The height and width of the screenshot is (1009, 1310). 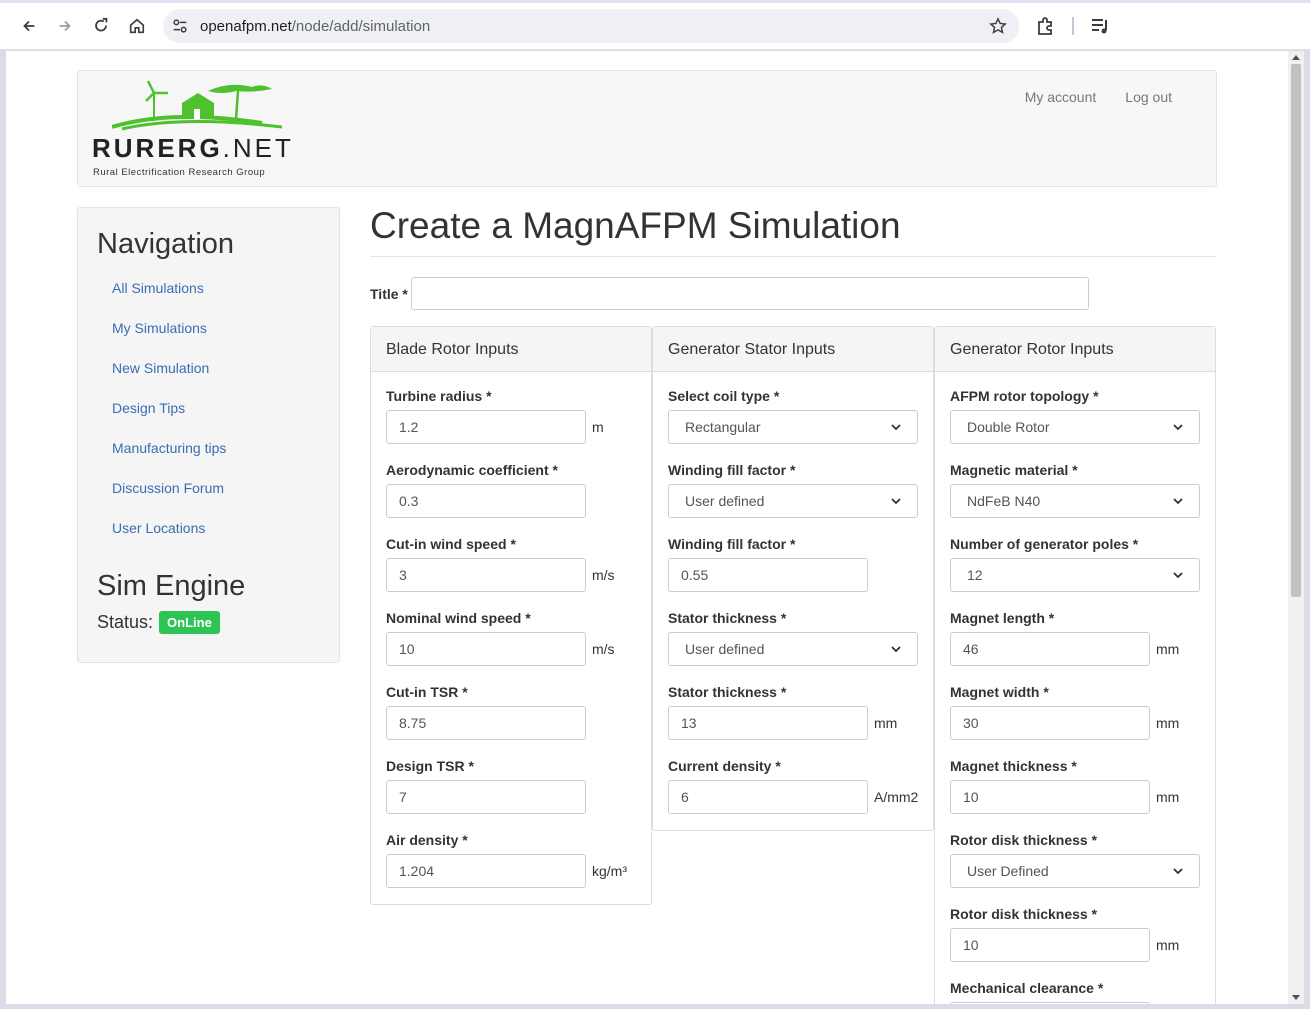 What do you see at coordinates (430, 766) in the screenshot?
I see `field-label: Design TSR *` at bounding box center [430, 766].